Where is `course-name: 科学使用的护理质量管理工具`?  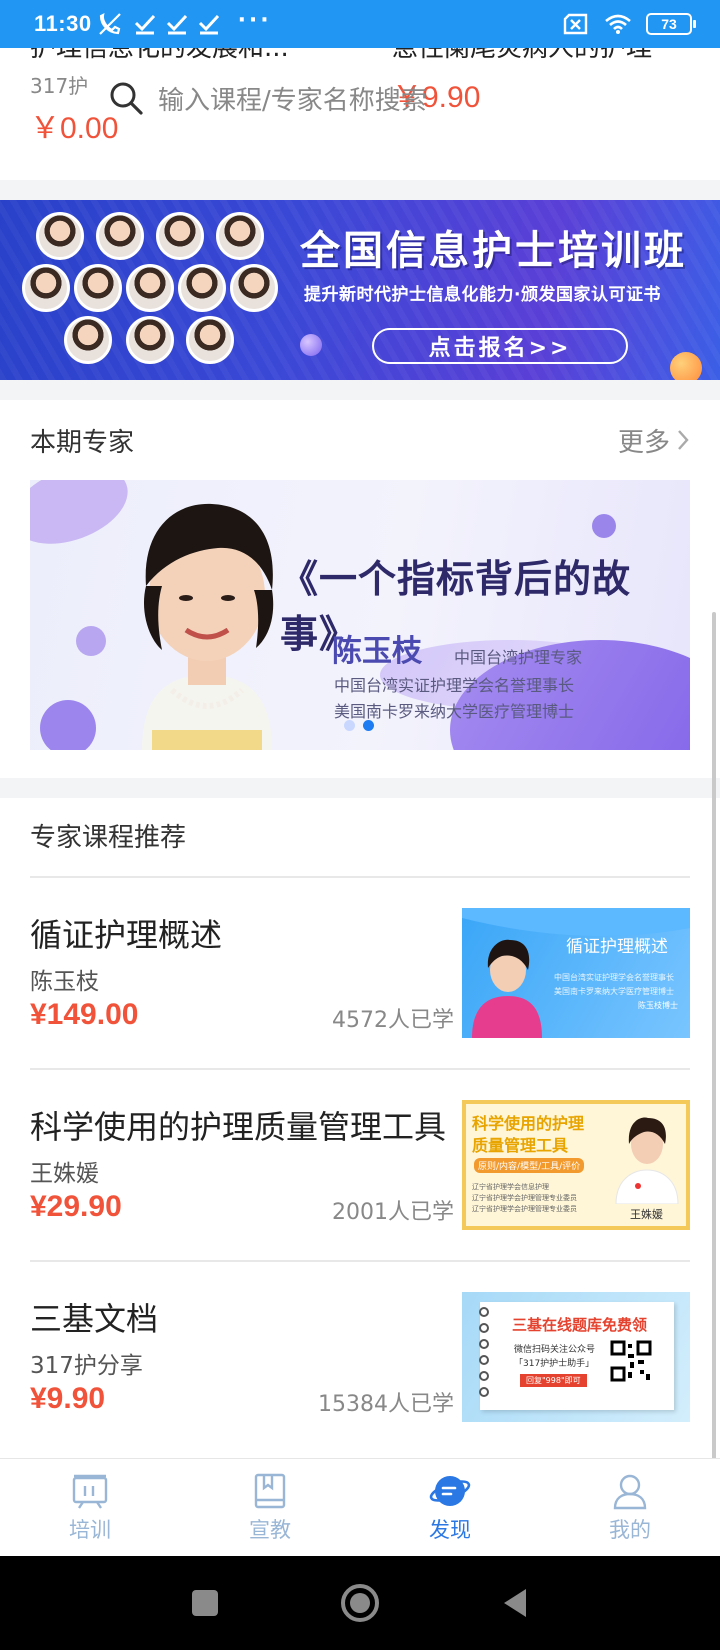
course-name: 科学使用的护理质量管理工具 is located at coordinates (238, 1127).